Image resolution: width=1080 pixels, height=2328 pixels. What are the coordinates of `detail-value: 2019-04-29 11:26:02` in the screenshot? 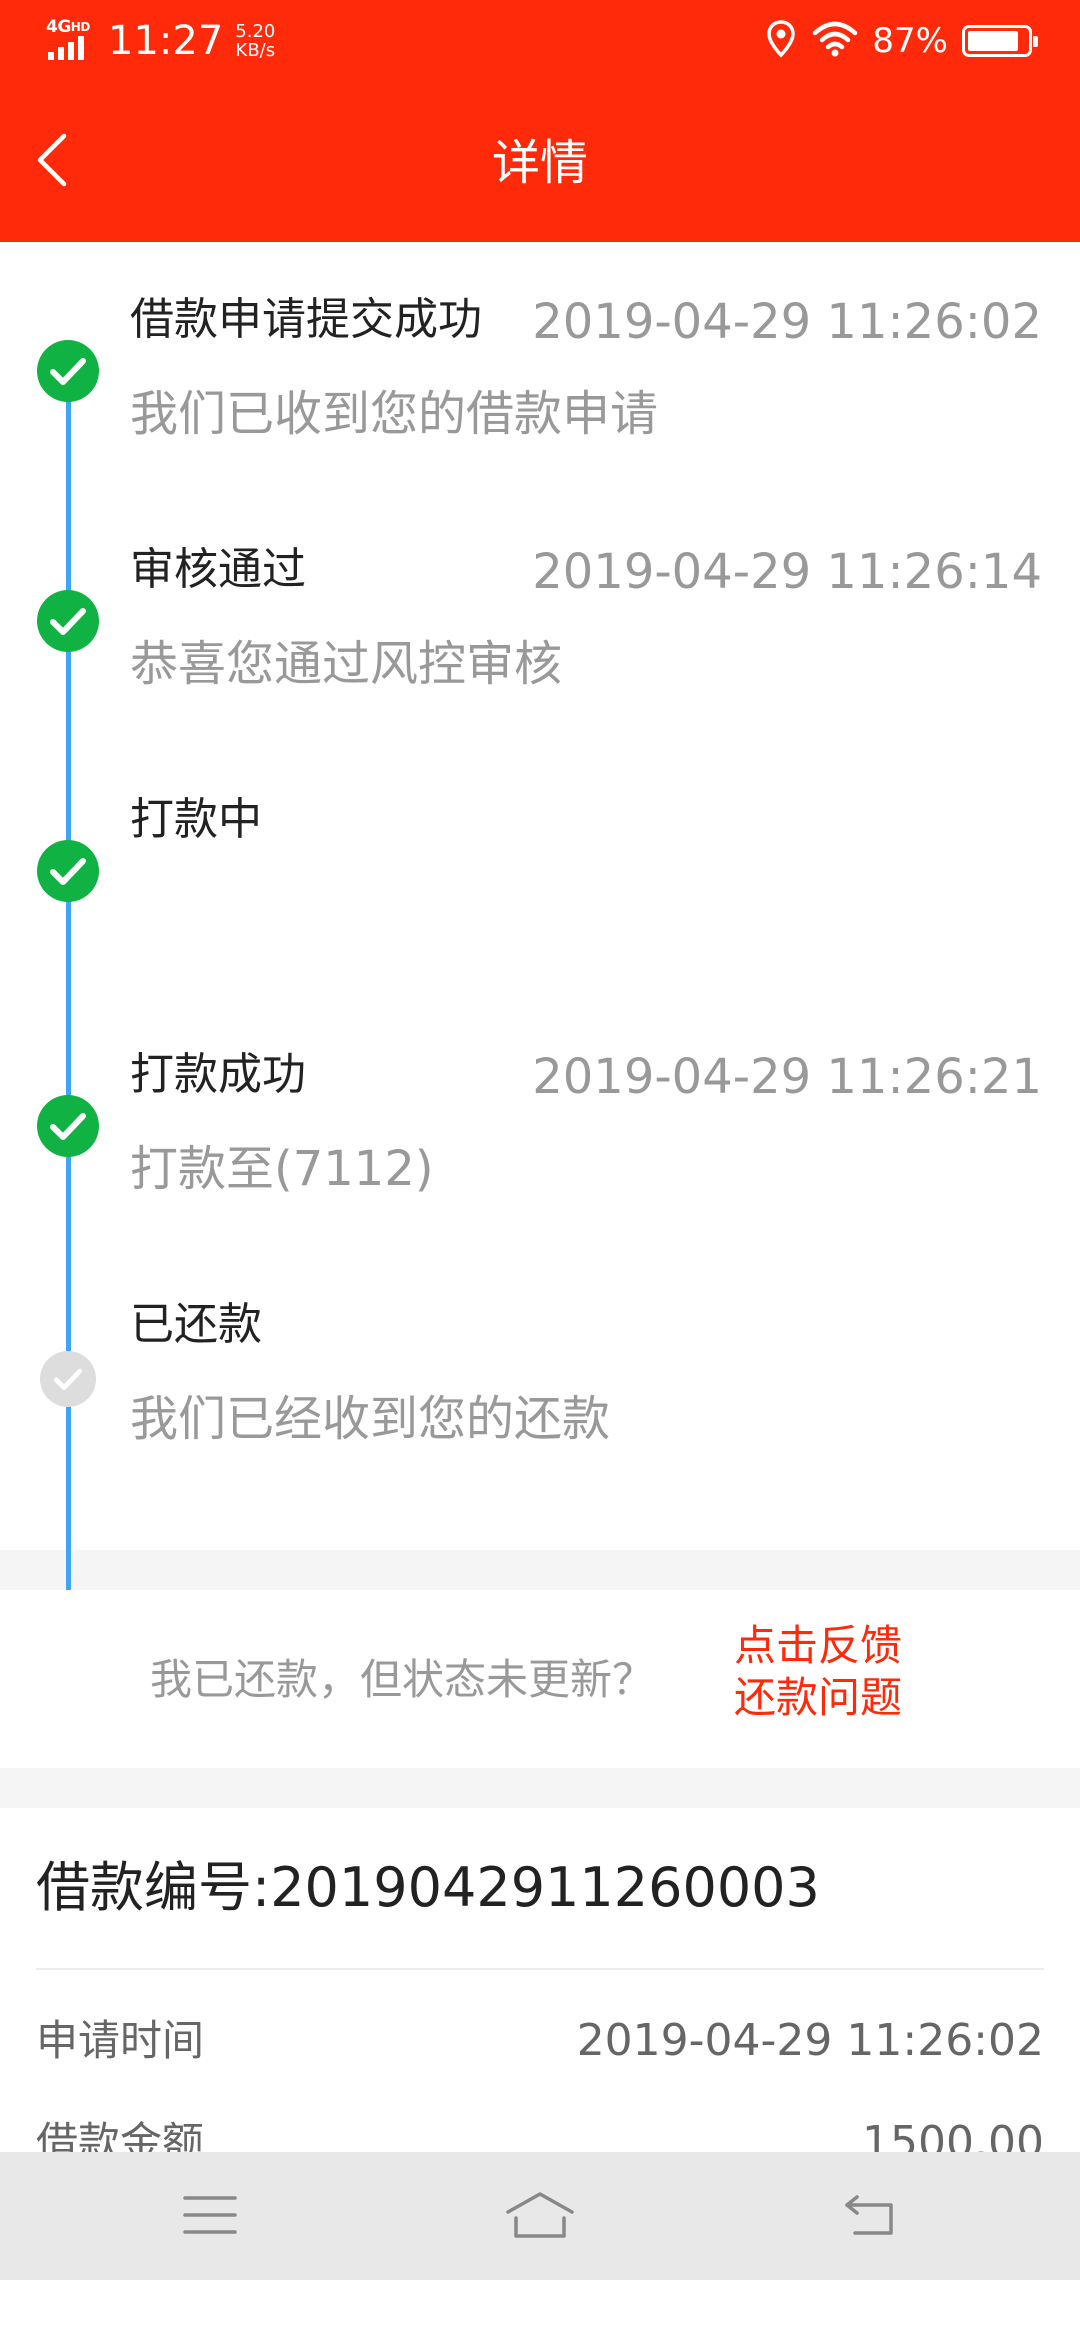 It's located at (810, 2040).